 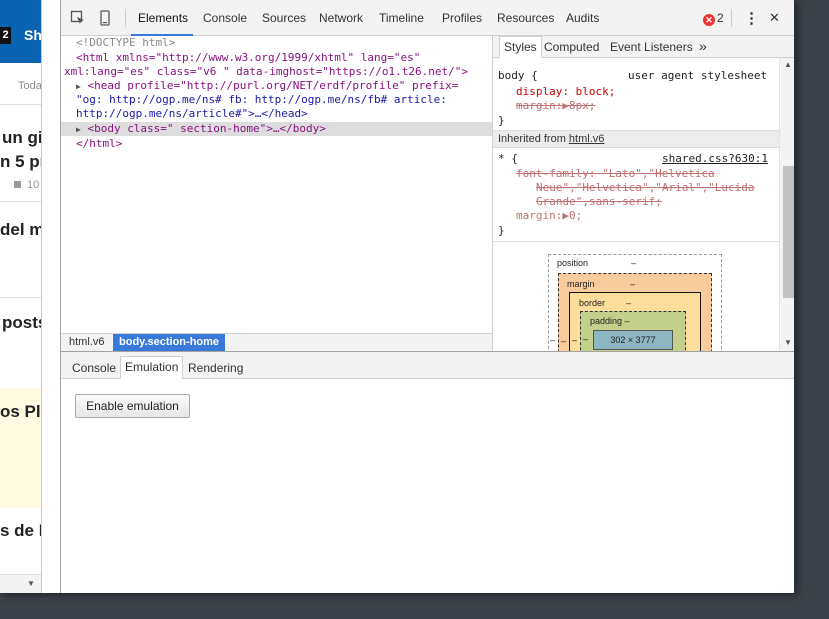 What do you see at coordinates (636, 241) in the screenshot?
I see `section-divider` at bounding box center [636, 241].